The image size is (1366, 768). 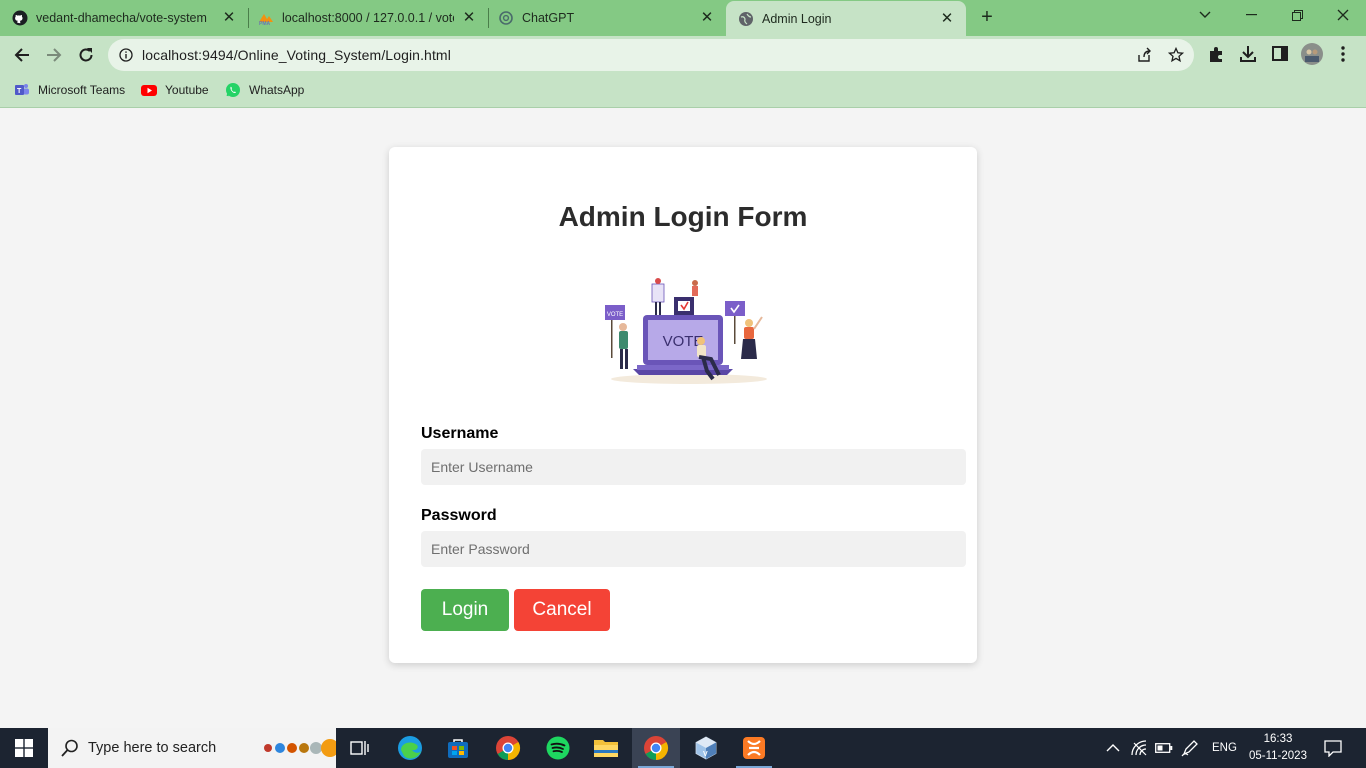 What do you see at coordinates (121, 18) in the screenshot?
I see `tab-title: vedant-dhamecha/vote-system` at bounding box center [121, 18].